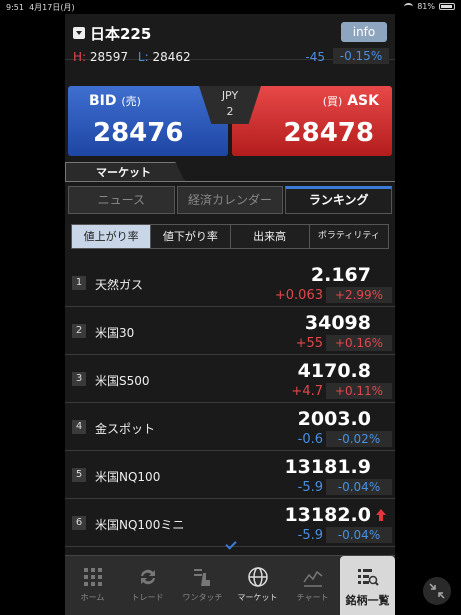 This screenshot has width=461, height=615. I want to click on ask-price: 28478, so click(328, 133).